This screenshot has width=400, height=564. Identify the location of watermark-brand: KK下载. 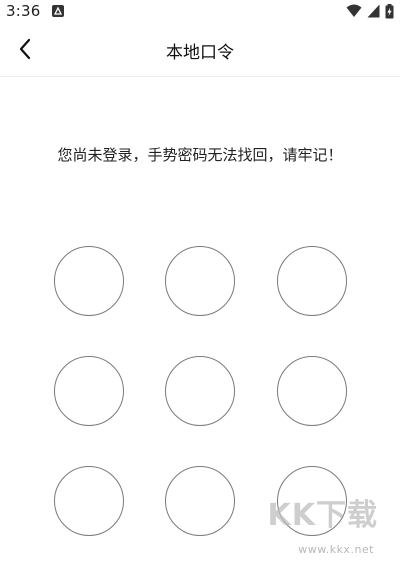
(322, 515).